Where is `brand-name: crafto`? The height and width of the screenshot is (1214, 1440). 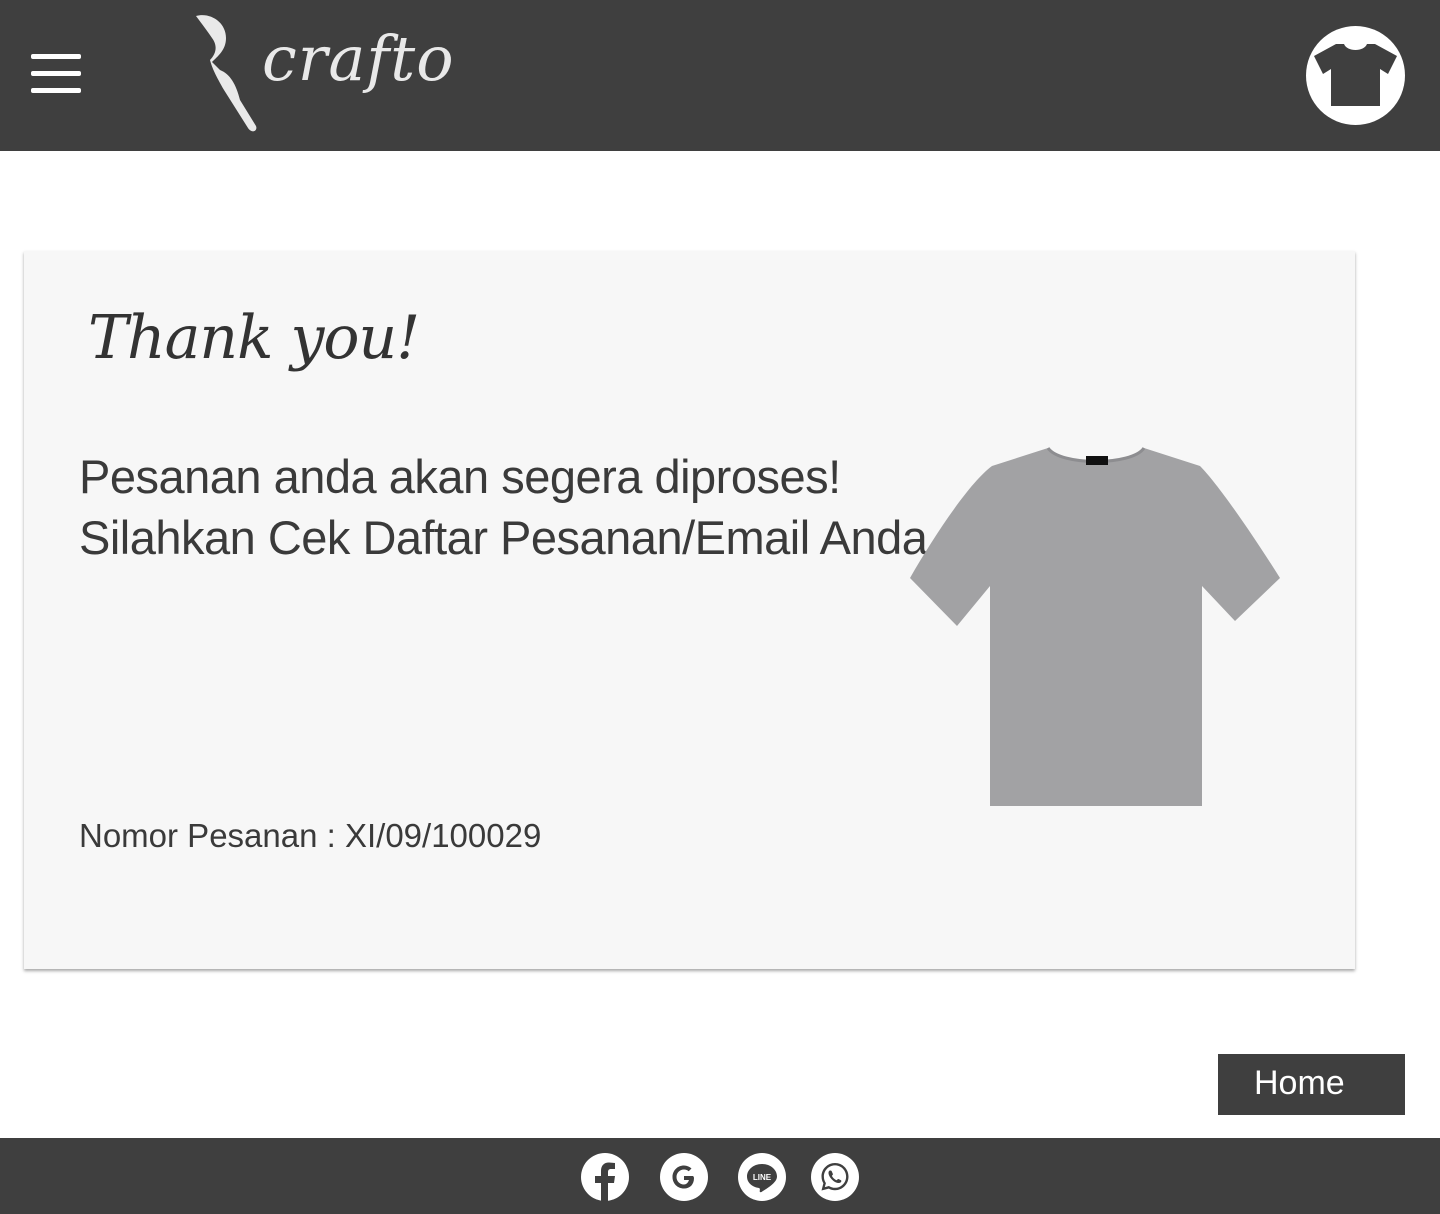 brand-name: crafto is located at coordinates (358, 58).